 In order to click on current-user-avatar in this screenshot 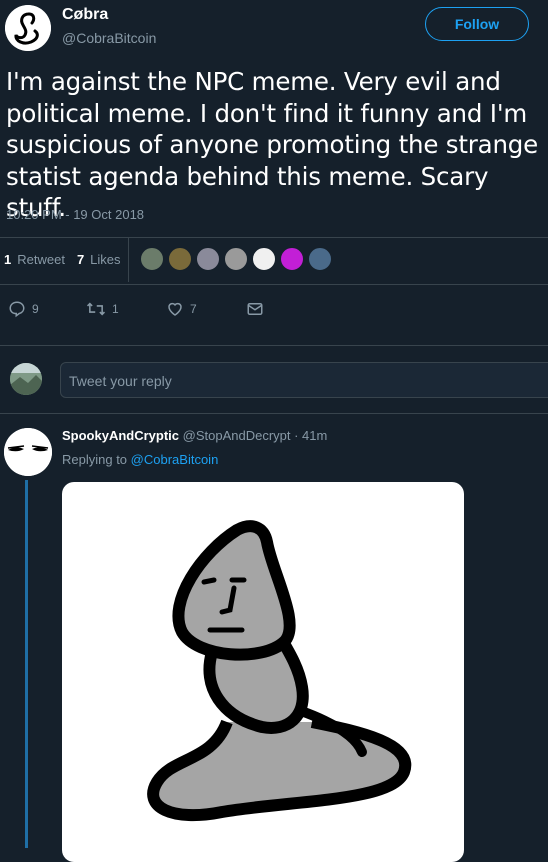, I will do `click(26, 379)`.